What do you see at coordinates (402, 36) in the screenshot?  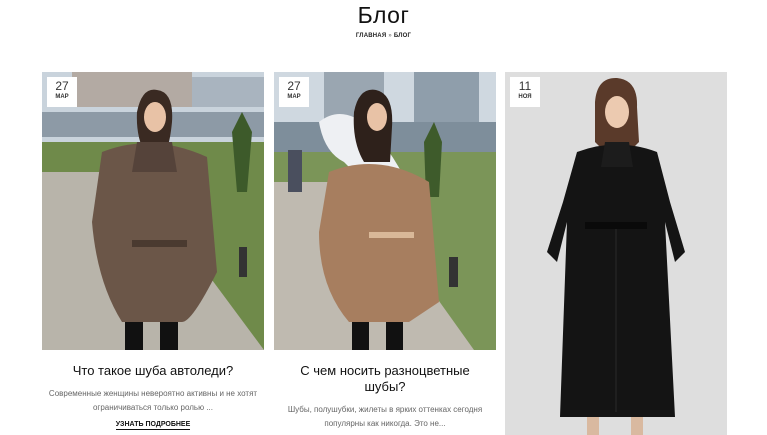 I see `breadcrumb-current: Блог` at bounding box center [402, 36].